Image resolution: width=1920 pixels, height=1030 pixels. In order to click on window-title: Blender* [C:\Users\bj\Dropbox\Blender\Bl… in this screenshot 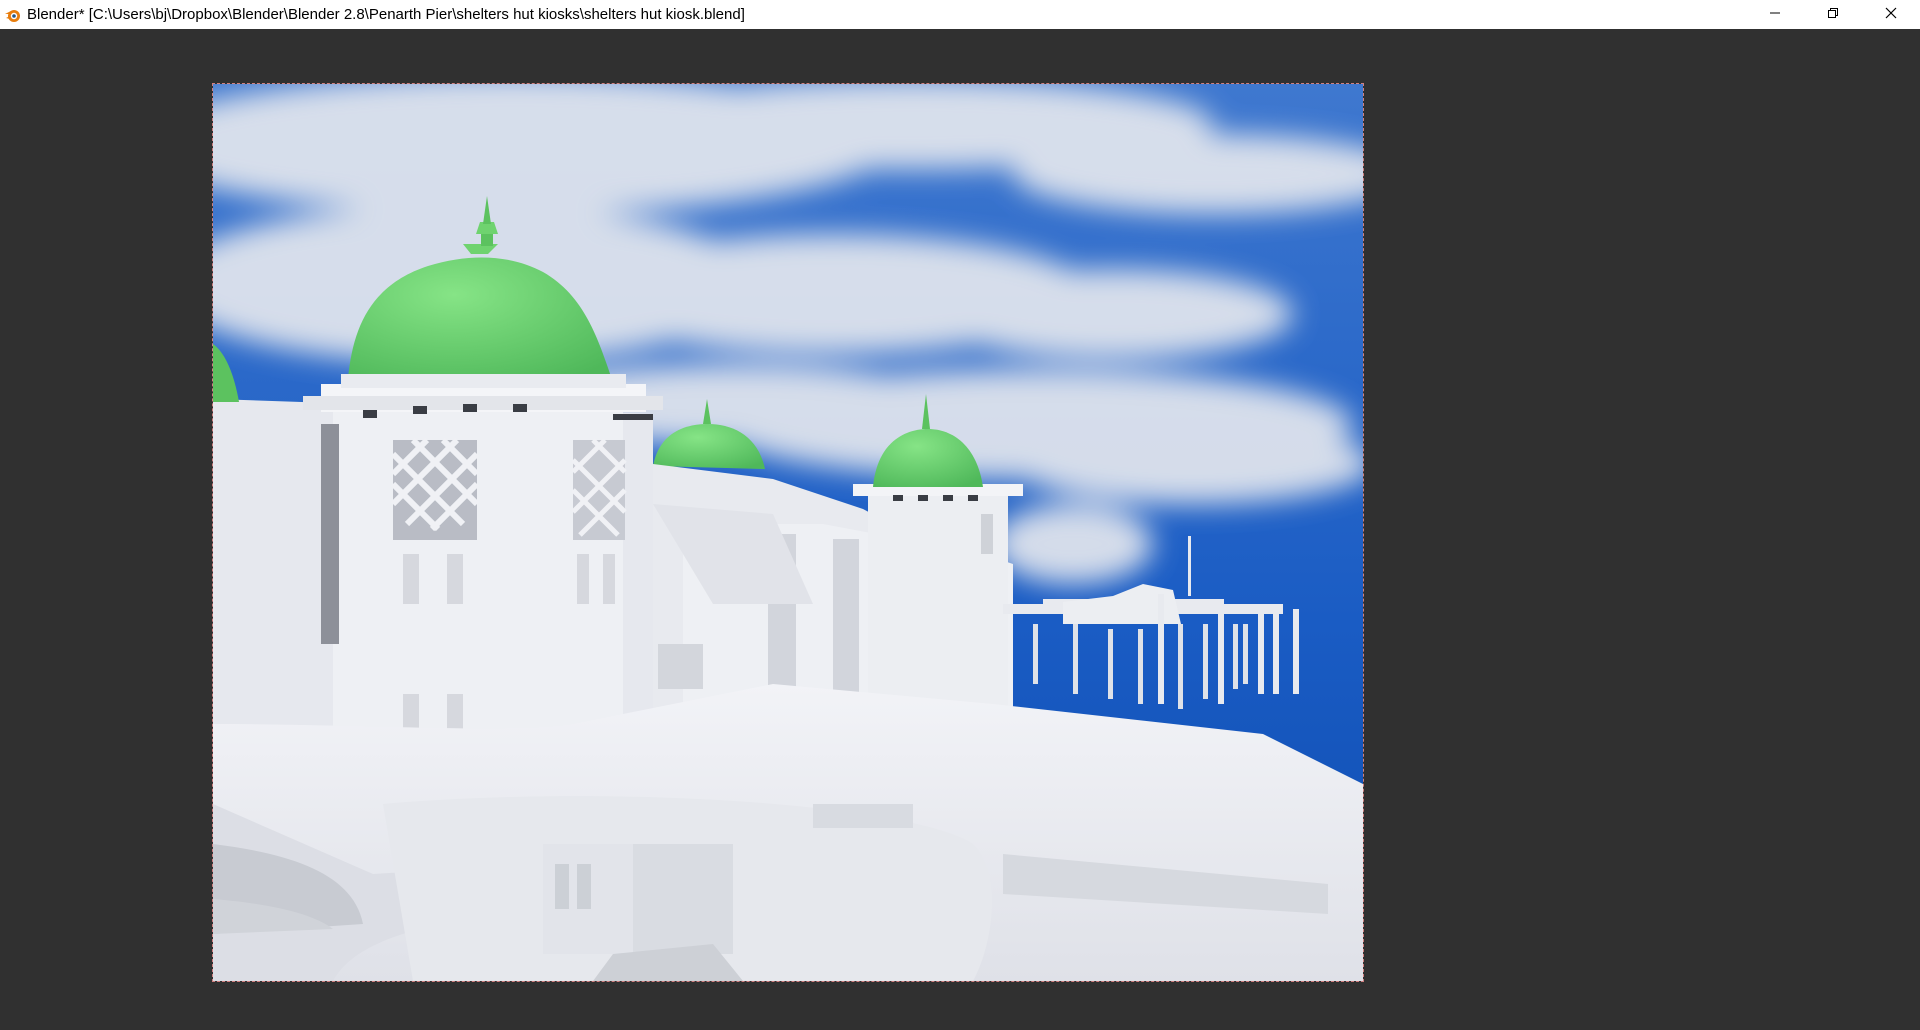, I will do `click(386, 14)`.